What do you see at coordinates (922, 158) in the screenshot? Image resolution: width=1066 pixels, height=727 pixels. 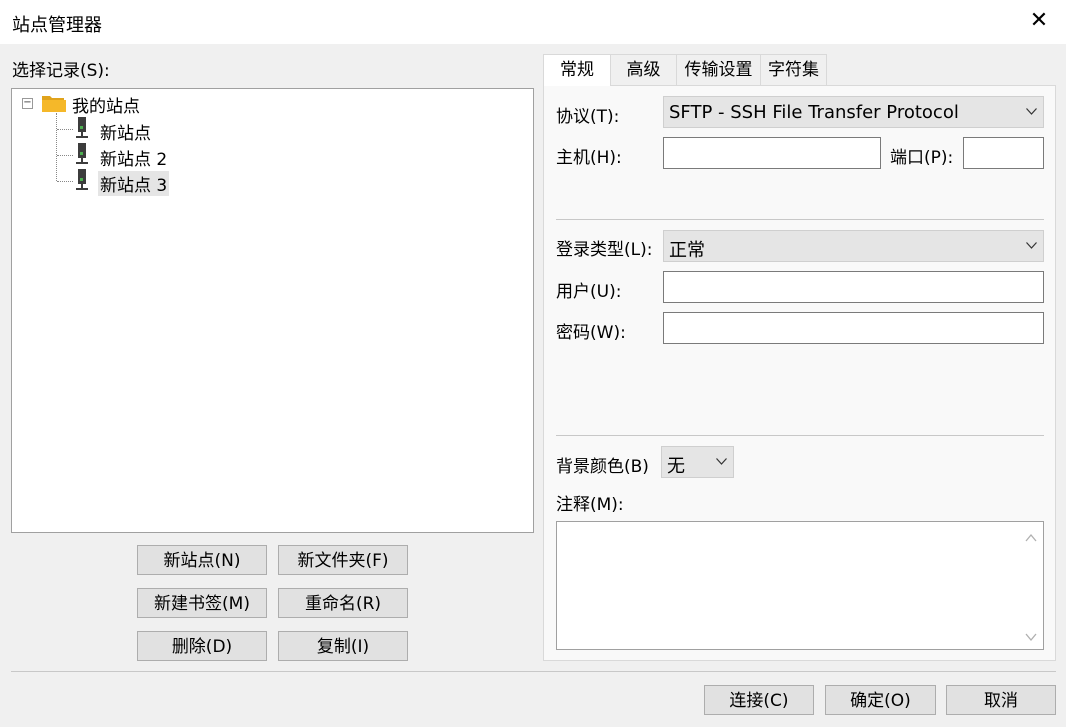 I see `port-label: 端口(P):` at bounding box center [922, 158].